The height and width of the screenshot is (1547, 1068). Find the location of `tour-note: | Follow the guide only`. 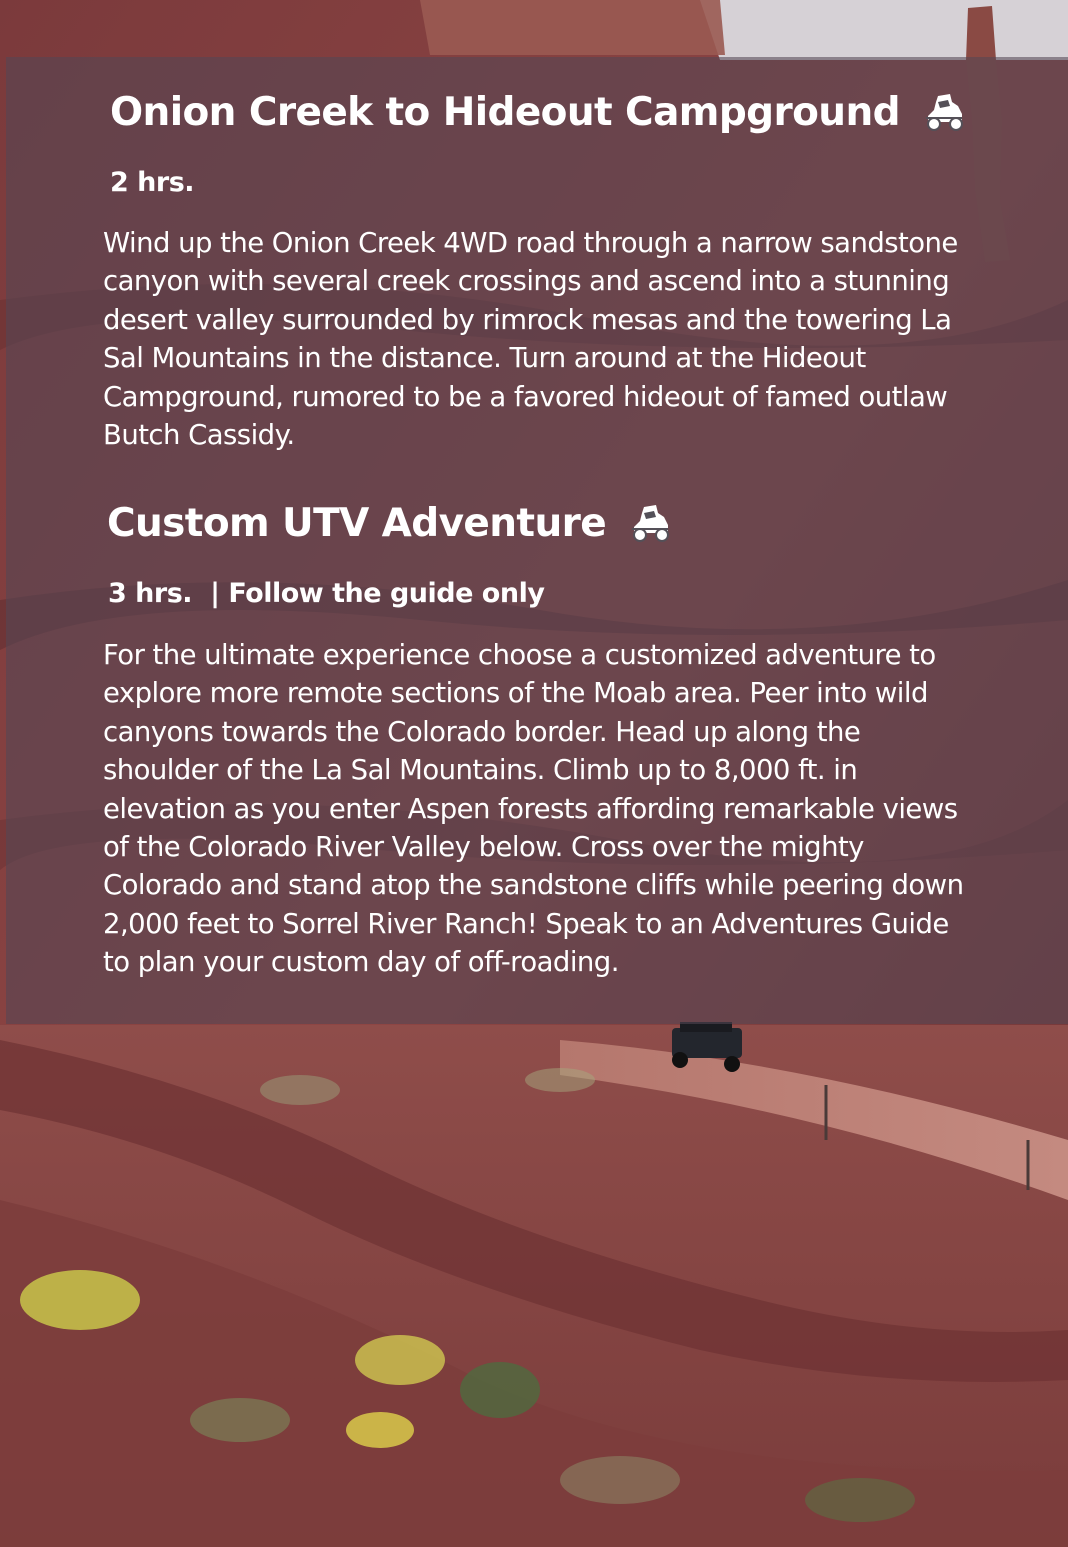

tour-note: | Follow the guide only is located at coordinates (377, 593).